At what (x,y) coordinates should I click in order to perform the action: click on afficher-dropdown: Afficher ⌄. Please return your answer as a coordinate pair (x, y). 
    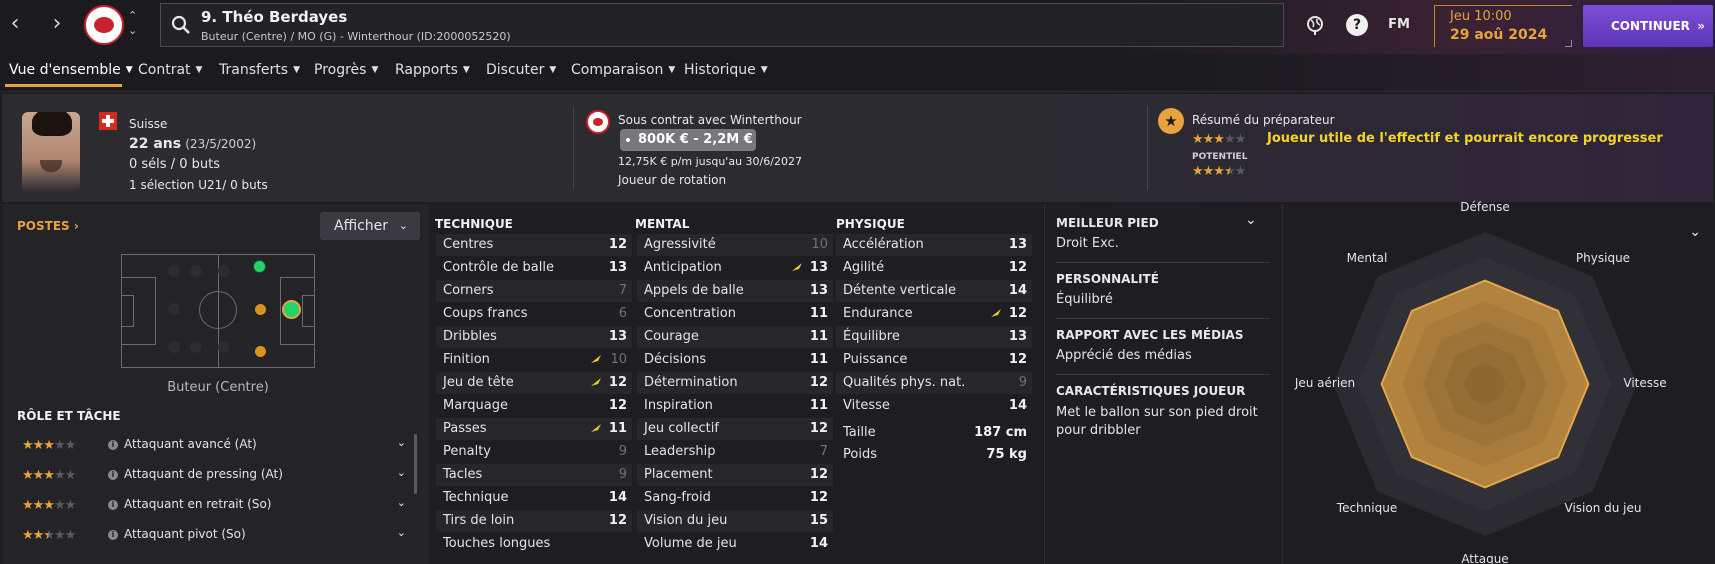
    Looking at the image, I should click on (370, 226).